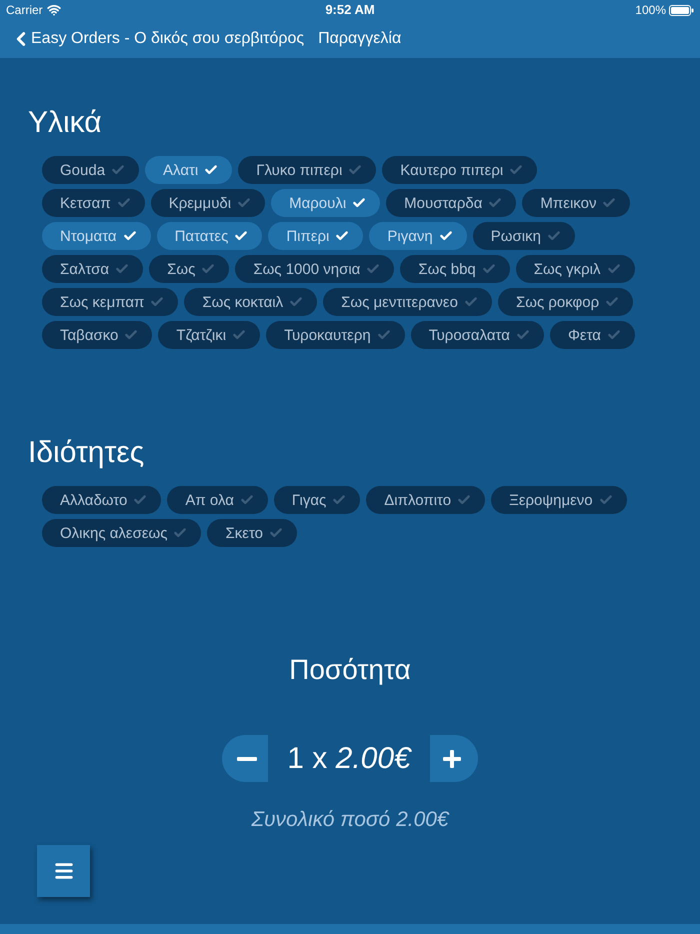 The image size is (700, 934). I want to click on option-chip: Ρωσικη, so click(523, 236).